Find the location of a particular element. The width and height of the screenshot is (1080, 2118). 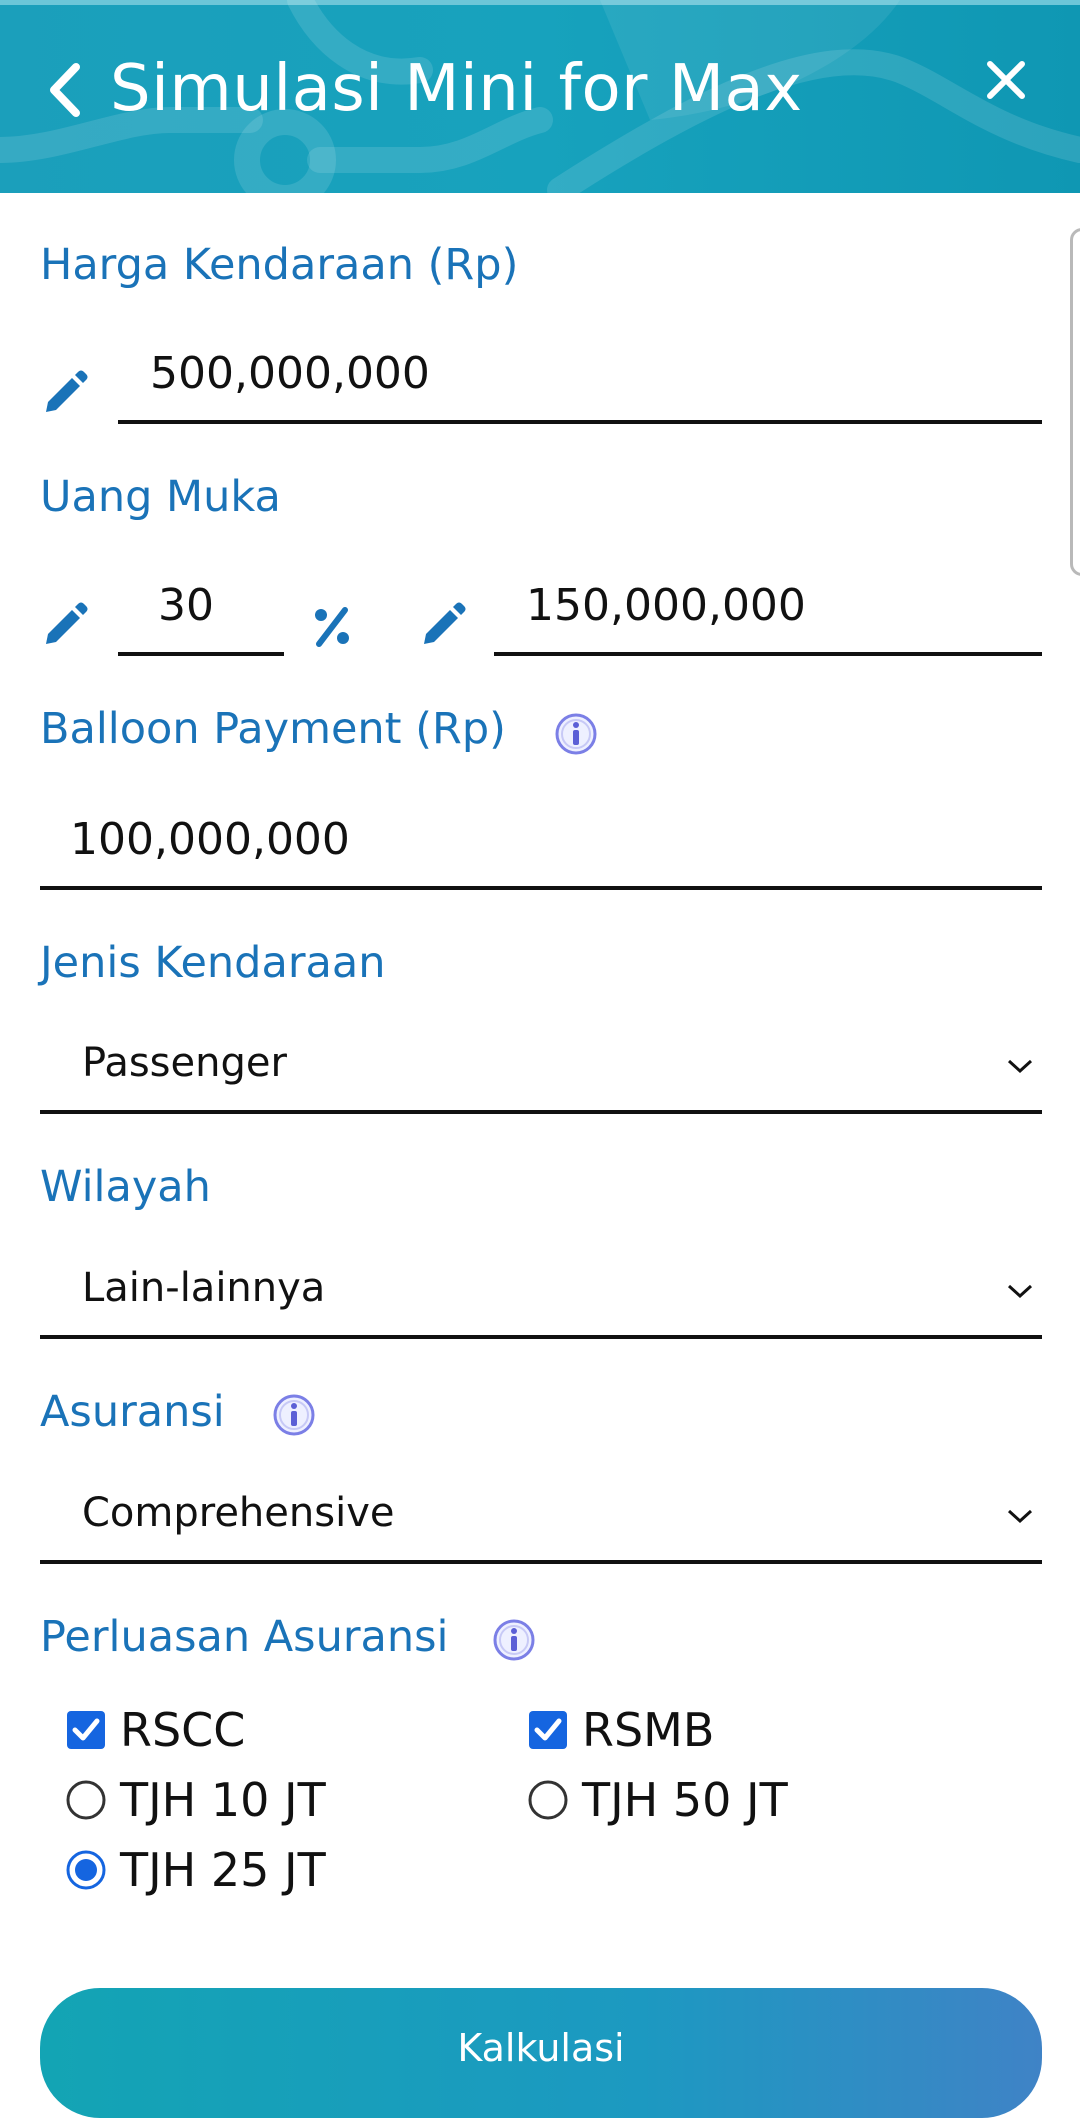

back-button is located at coordinates (65, 90).